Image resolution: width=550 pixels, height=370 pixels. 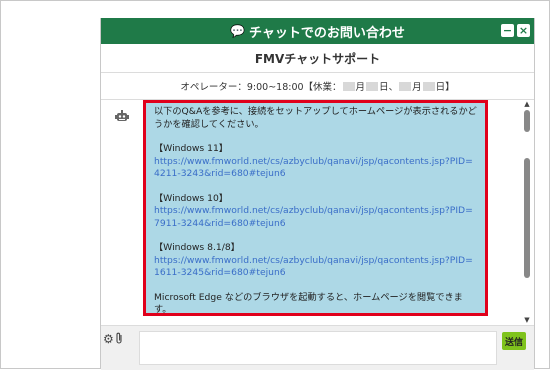 I want to click on minimize-button: −, so click(x=507, y=30).